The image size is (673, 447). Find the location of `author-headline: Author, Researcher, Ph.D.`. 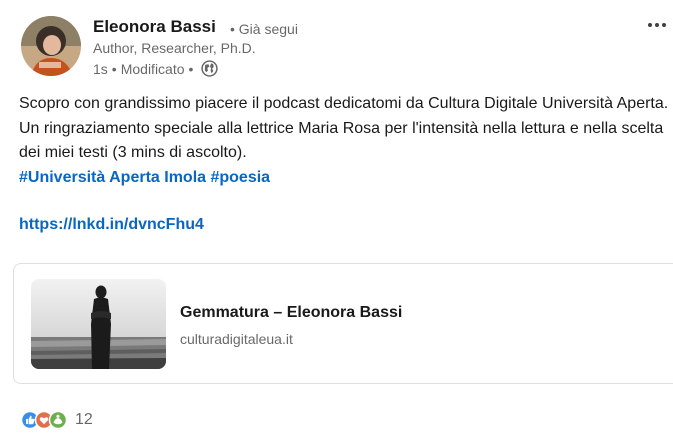

author-headline: Author, Researcher, Ph.D. is located at coordinates (174, 48).